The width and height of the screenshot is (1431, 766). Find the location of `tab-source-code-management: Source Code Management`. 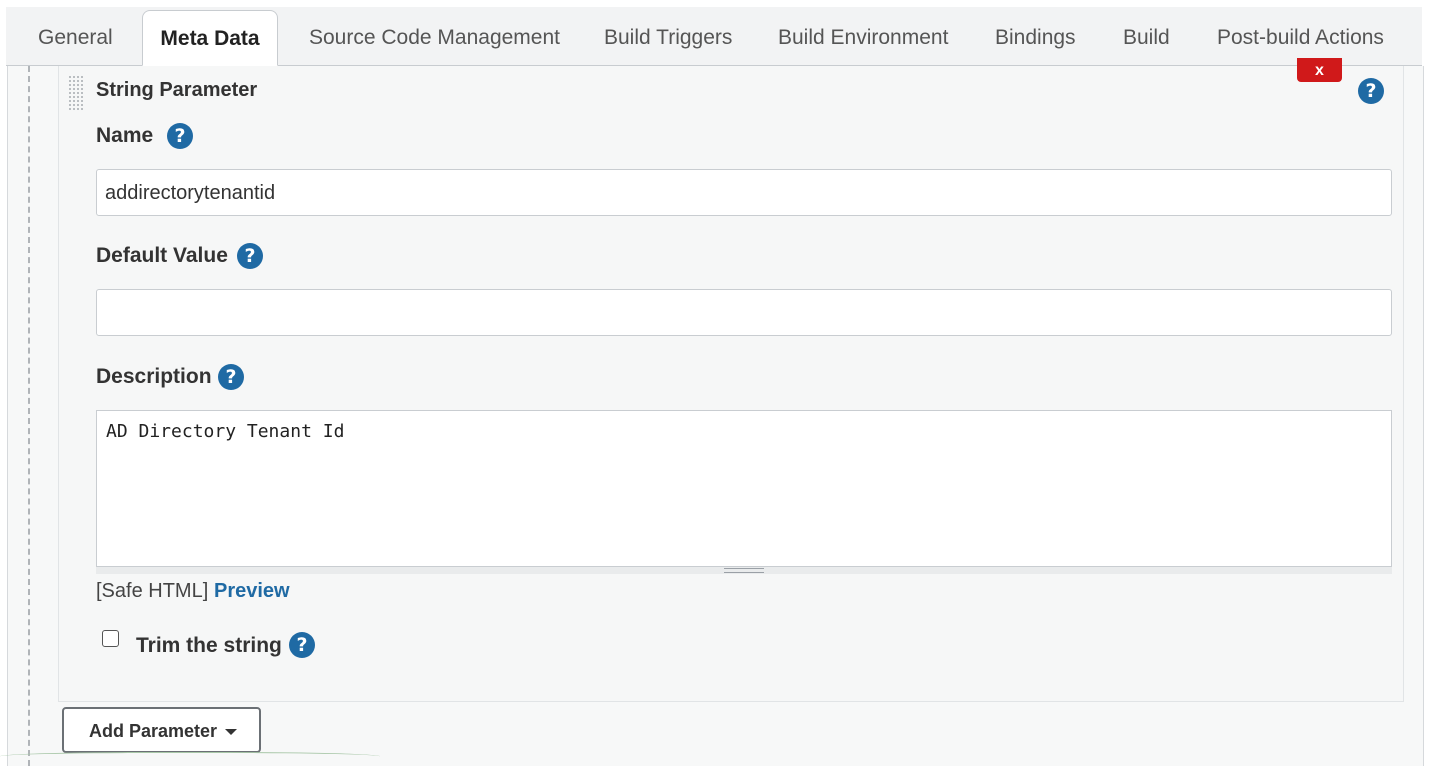

tab-source-code-management: Source Code Management is located at coordinates (434, 36).